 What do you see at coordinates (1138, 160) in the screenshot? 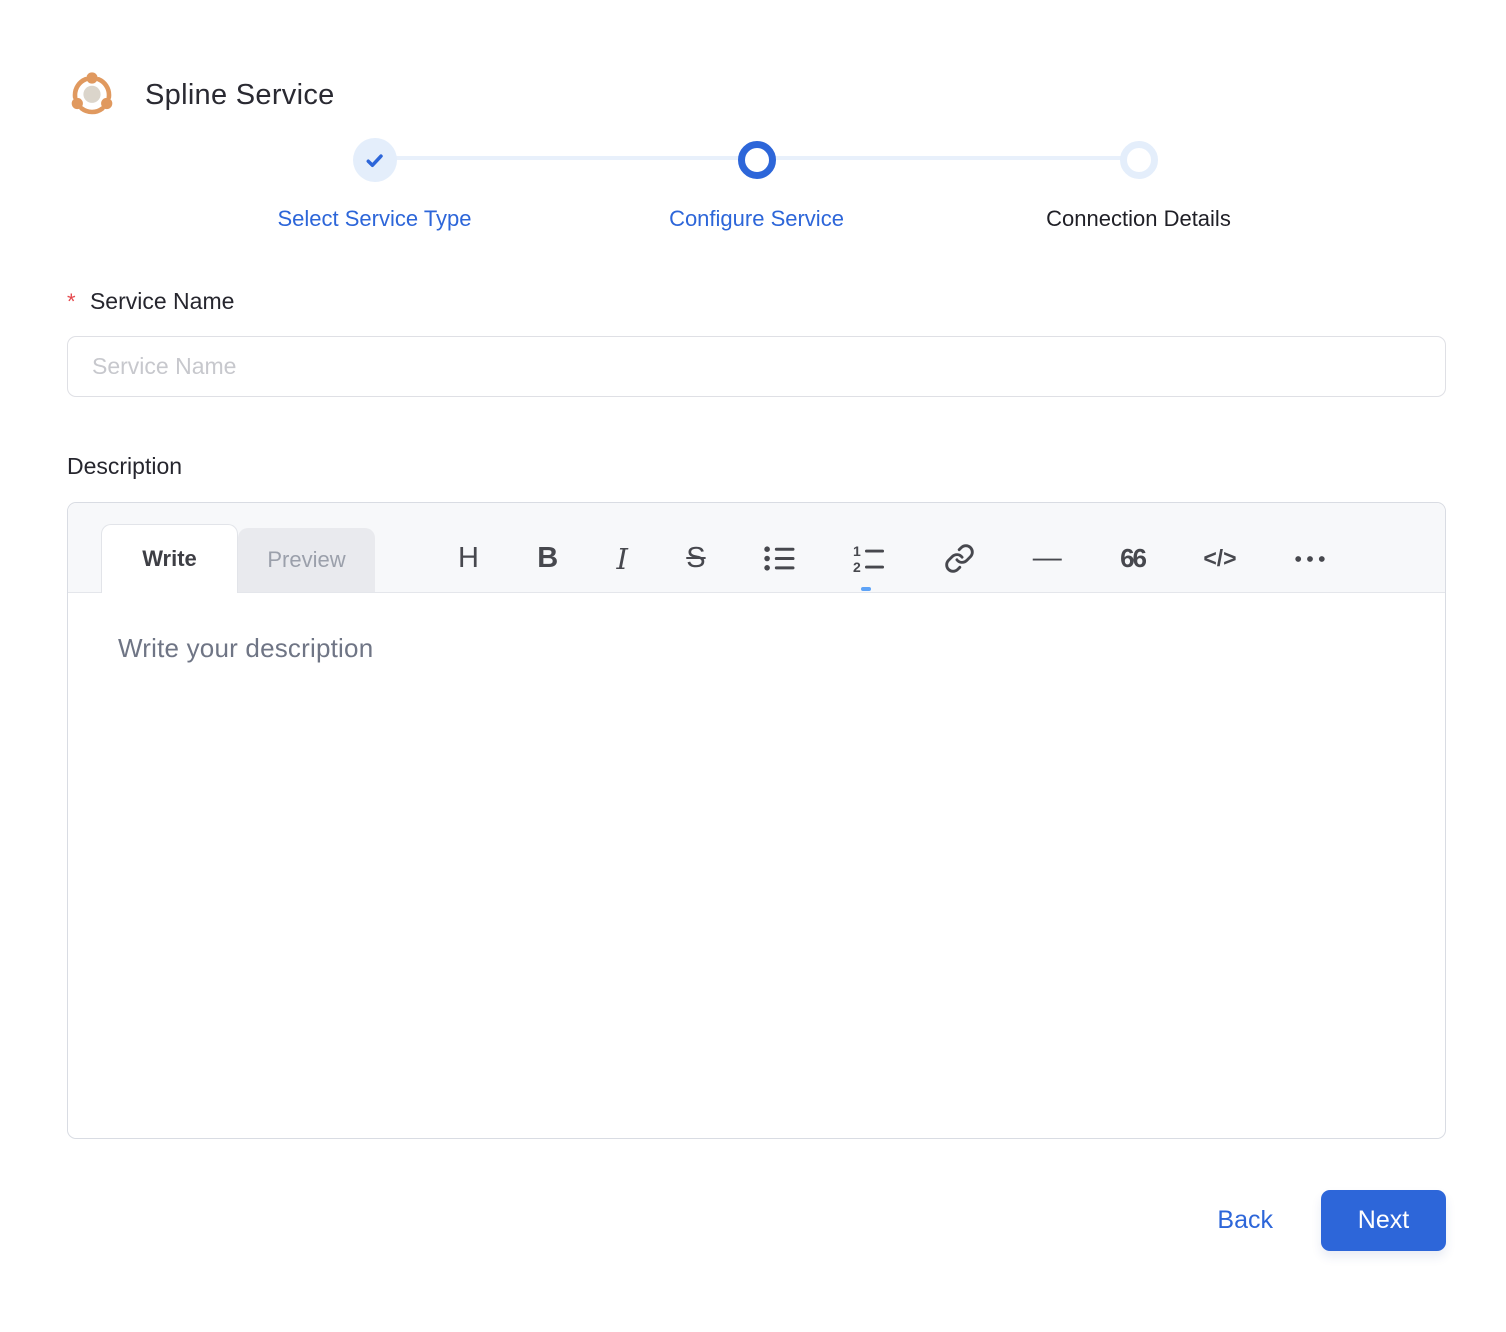
I see `step-upcoming-circle-icon` at bounding box center [1138, 160].